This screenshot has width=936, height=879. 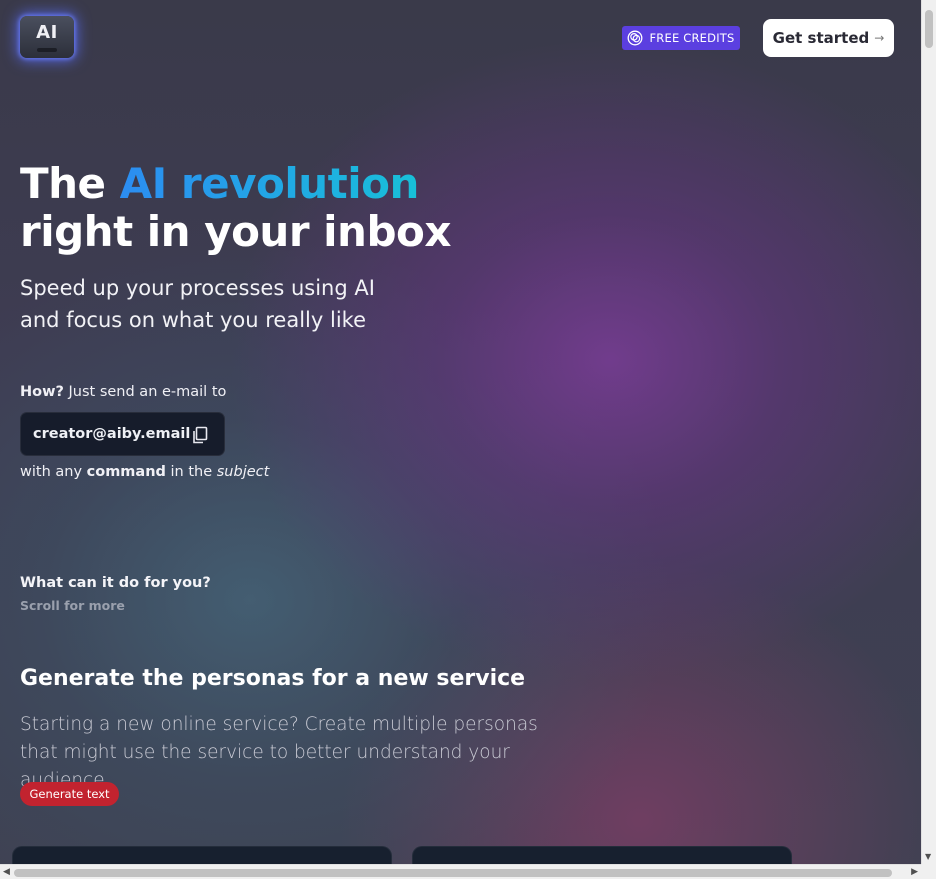 I want to click on vertical-scrollbar-thumb, so click(x=929, y=29).